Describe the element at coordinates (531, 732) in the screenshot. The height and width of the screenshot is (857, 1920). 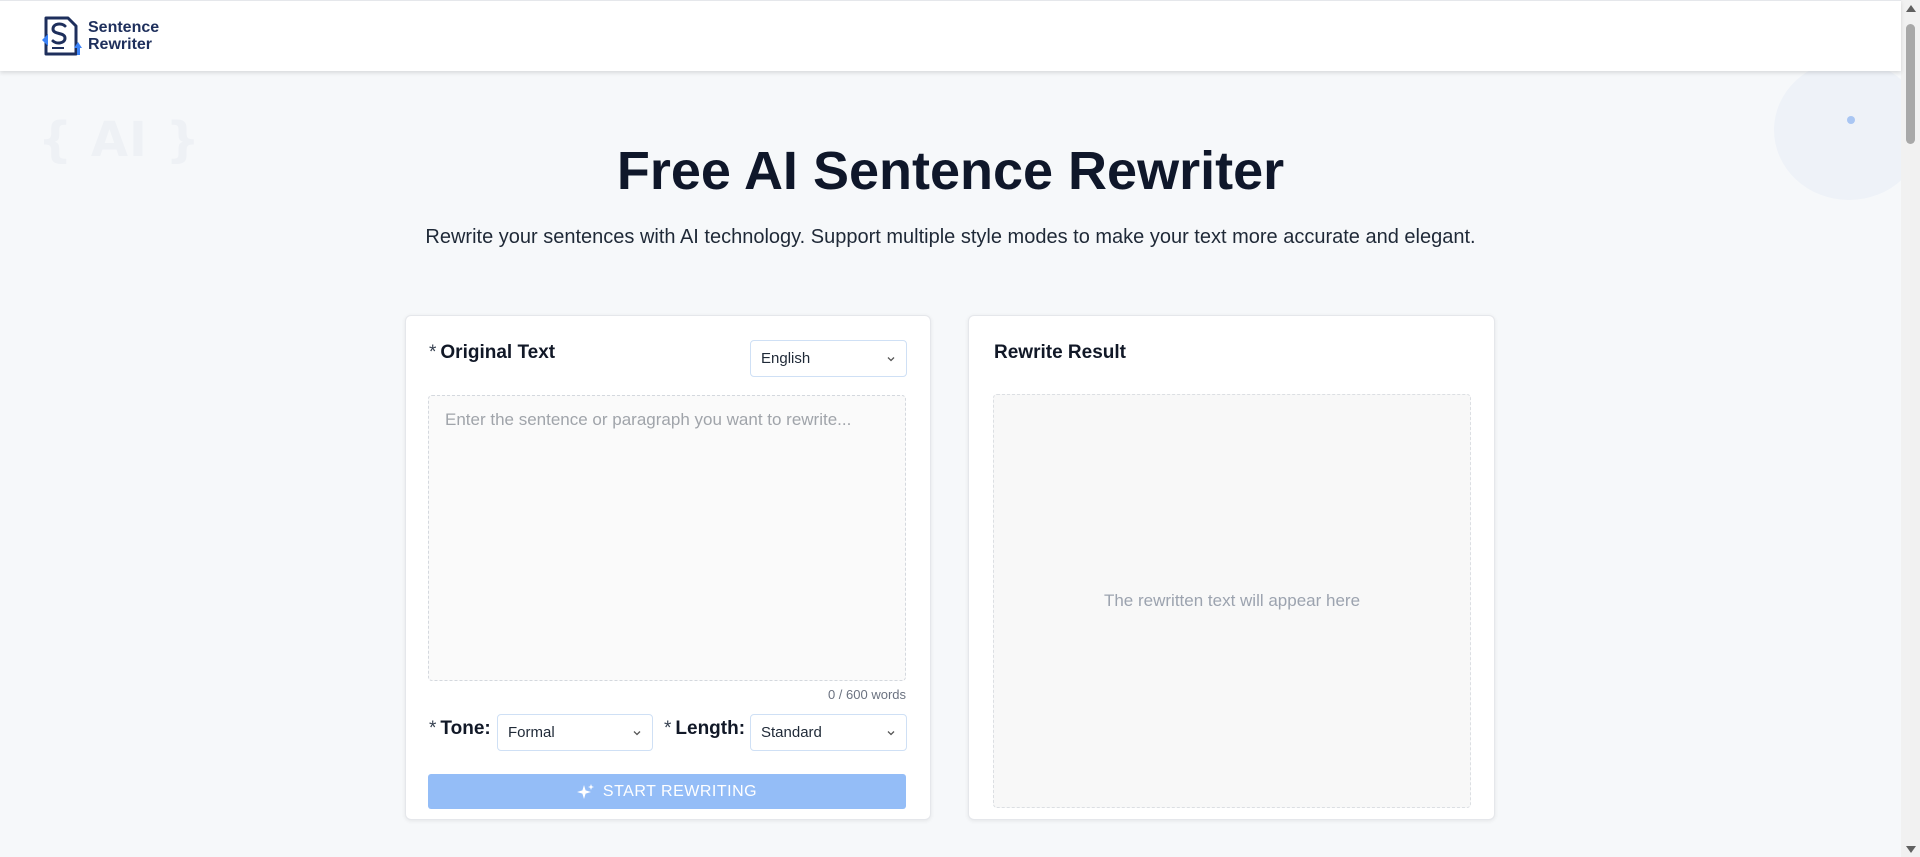
I see `tone-select-value: Formal` at that location.